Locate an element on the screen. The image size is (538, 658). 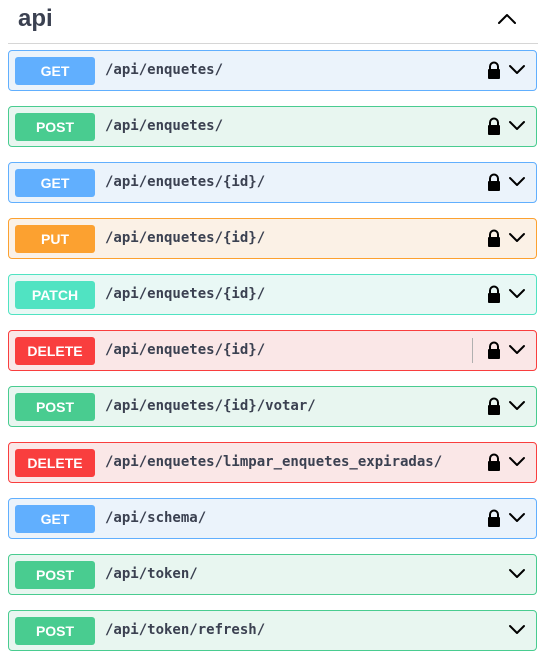
operation-row: POST/api/token/refresh/ is located at coordinates (272, 630).